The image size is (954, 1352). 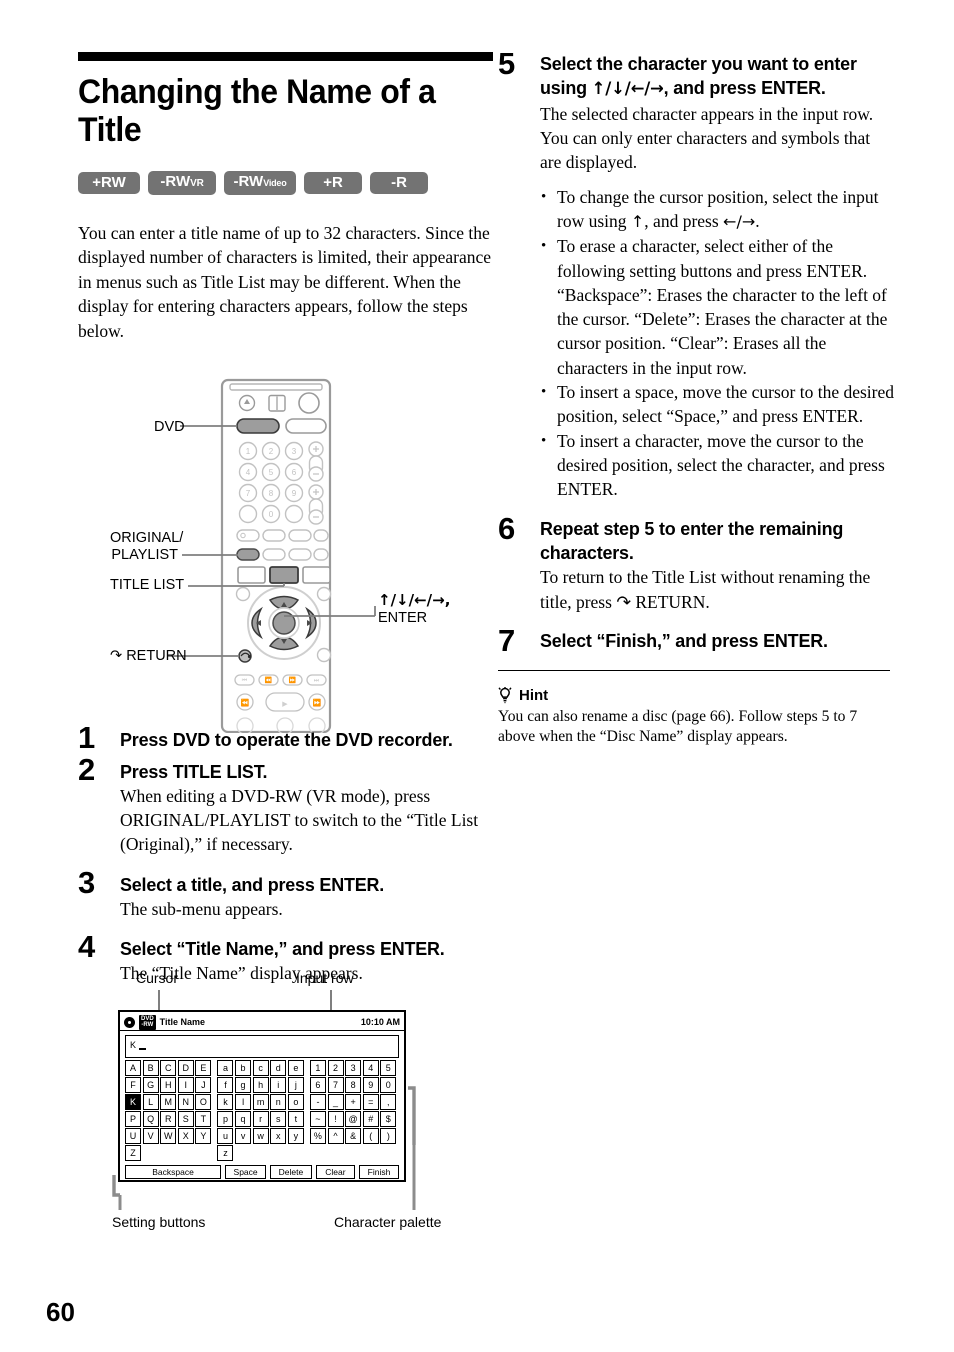 I want to click on step-5-heading-line1: Select the character you want to enter, so click(x=698, y=63).